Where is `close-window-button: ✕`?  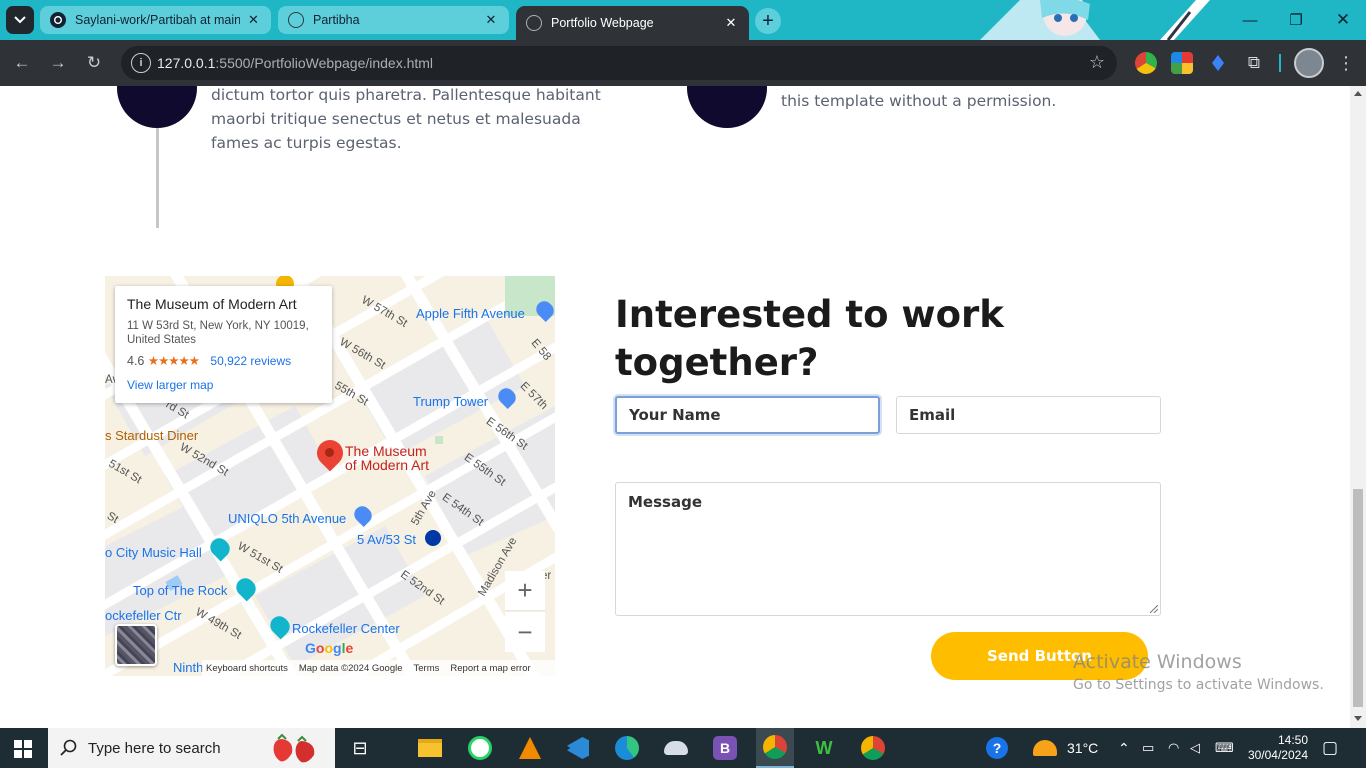
close-window-button: ✕ is located at coordinates (1343, 20).